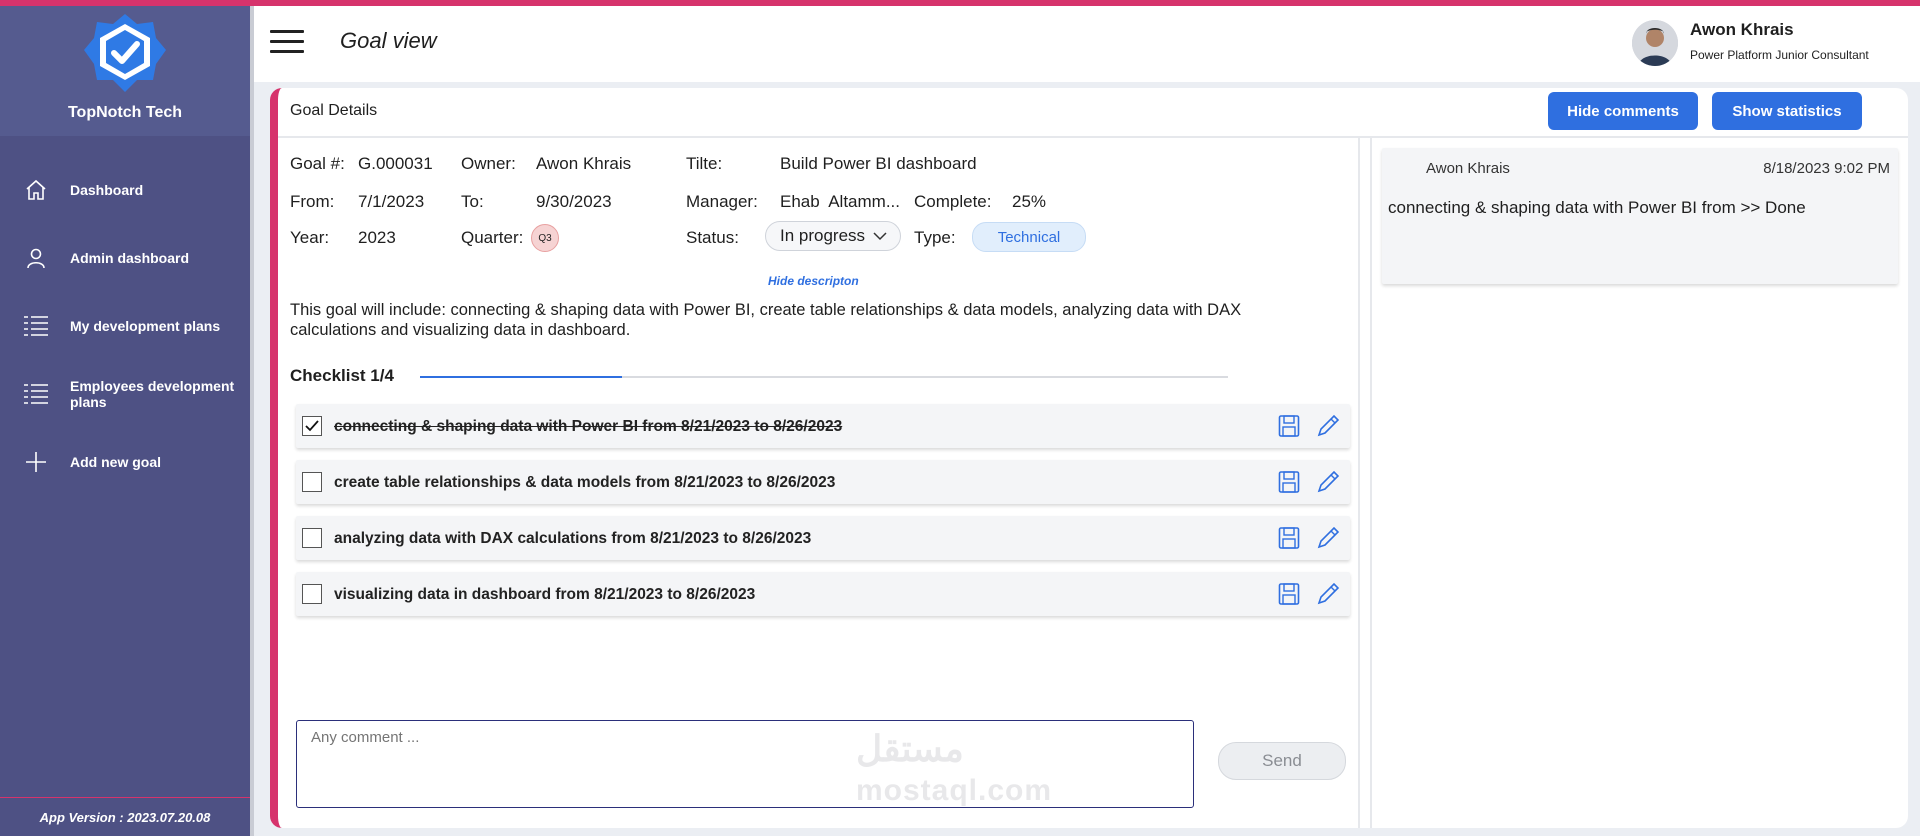  I want to click on quarter-label: Quarter:, so click(492, 237).